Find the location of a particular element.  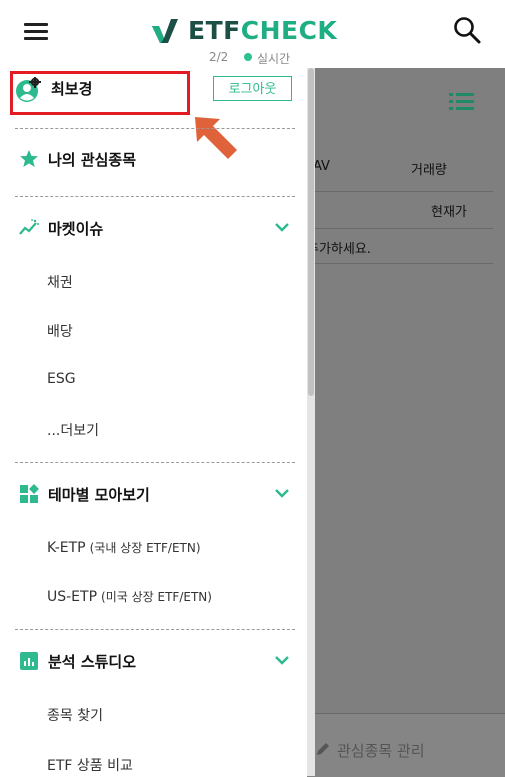

menu-item-k-etp-label: K-ETP is located at coordinates (66, 548).